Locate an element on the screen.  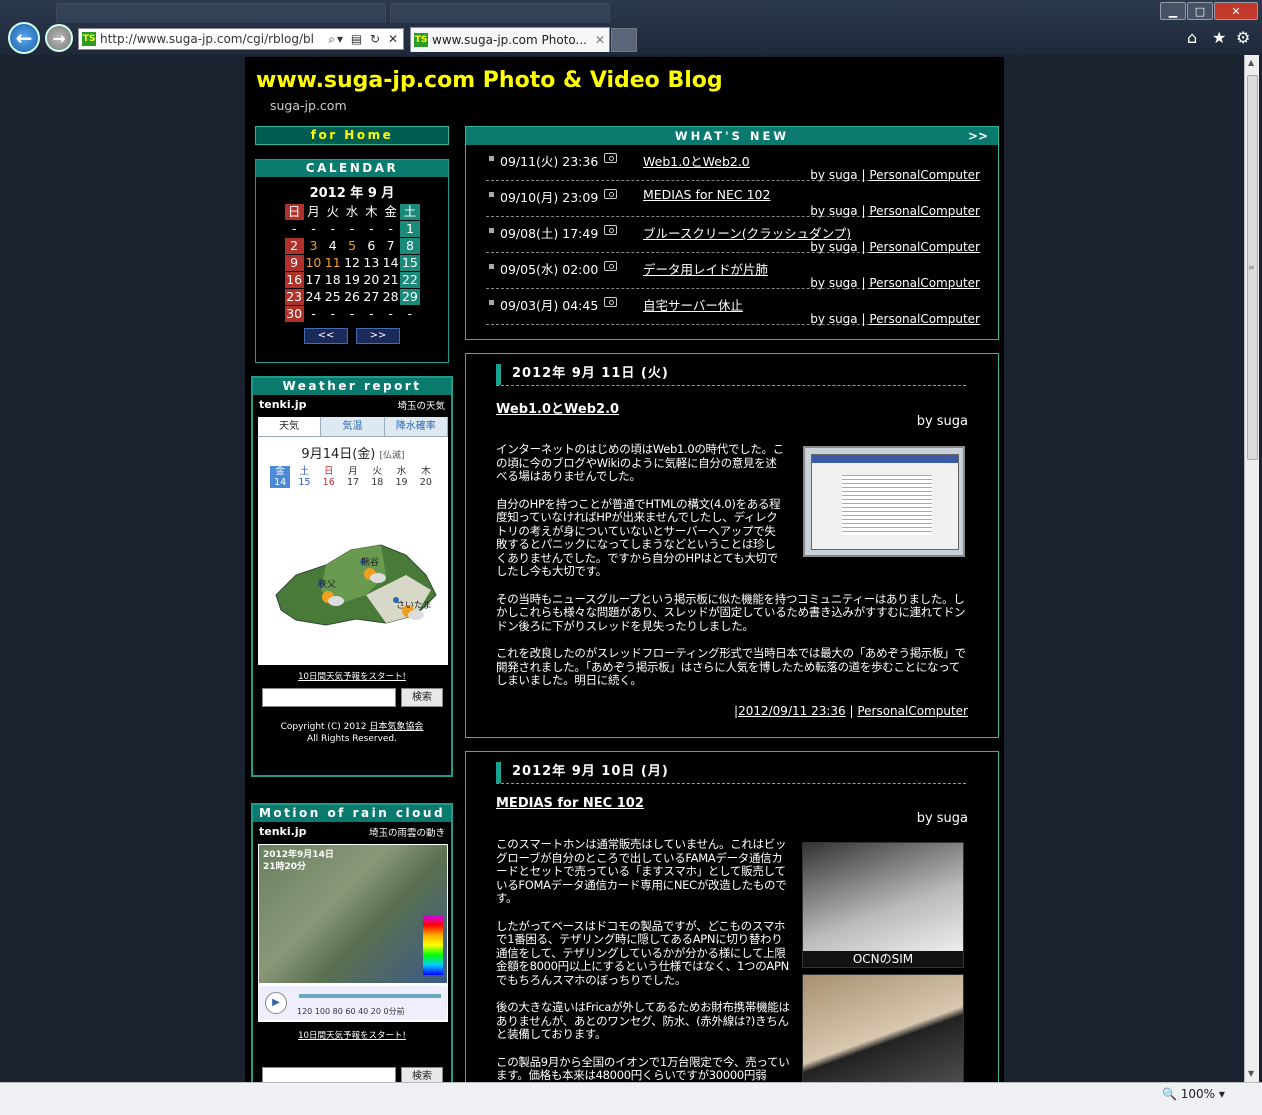
search-icon: ⌕ is located at coordinates (332, 39).